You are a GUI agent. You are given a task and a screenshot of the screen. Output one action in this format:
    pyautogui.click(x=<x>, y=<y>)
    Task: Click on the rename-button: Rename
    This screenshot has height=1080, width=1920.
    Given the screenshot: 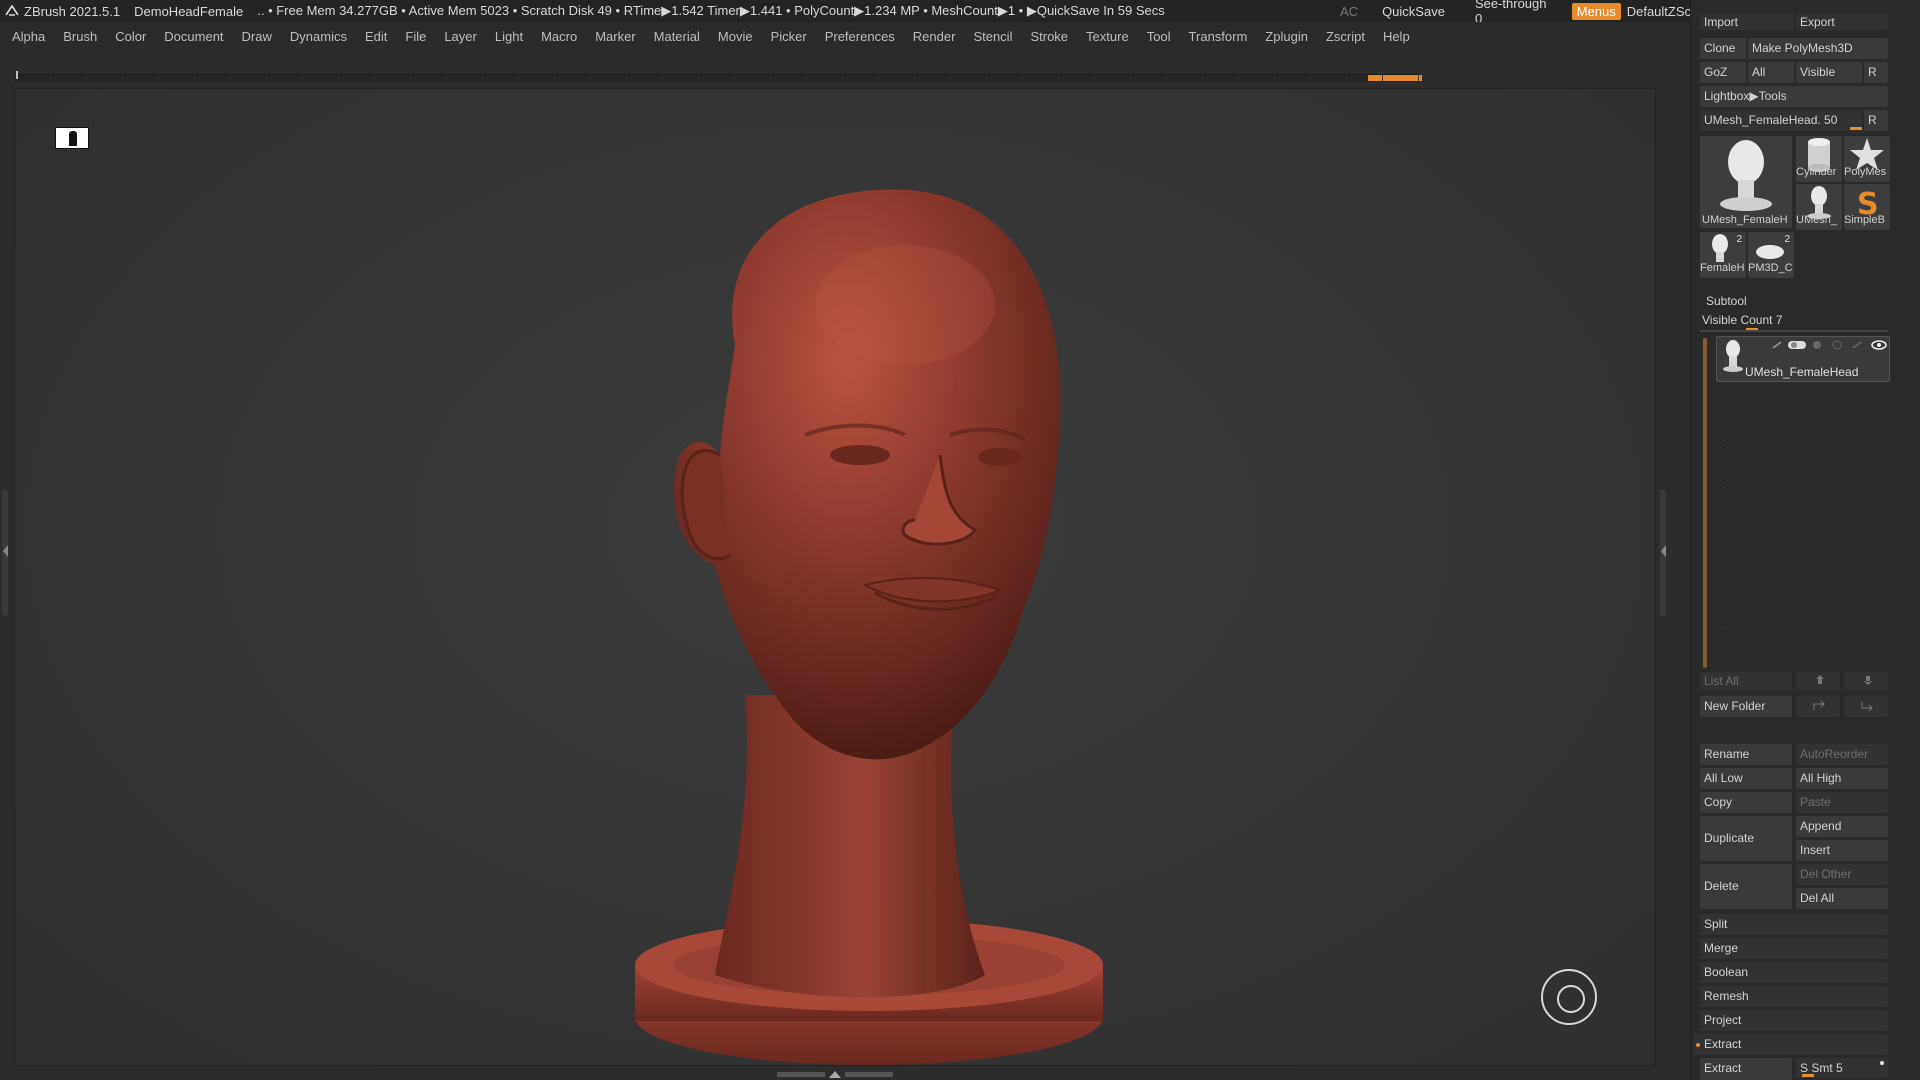 What is the action you would take?
    pyautogui.click(x=1746, y=754)
    